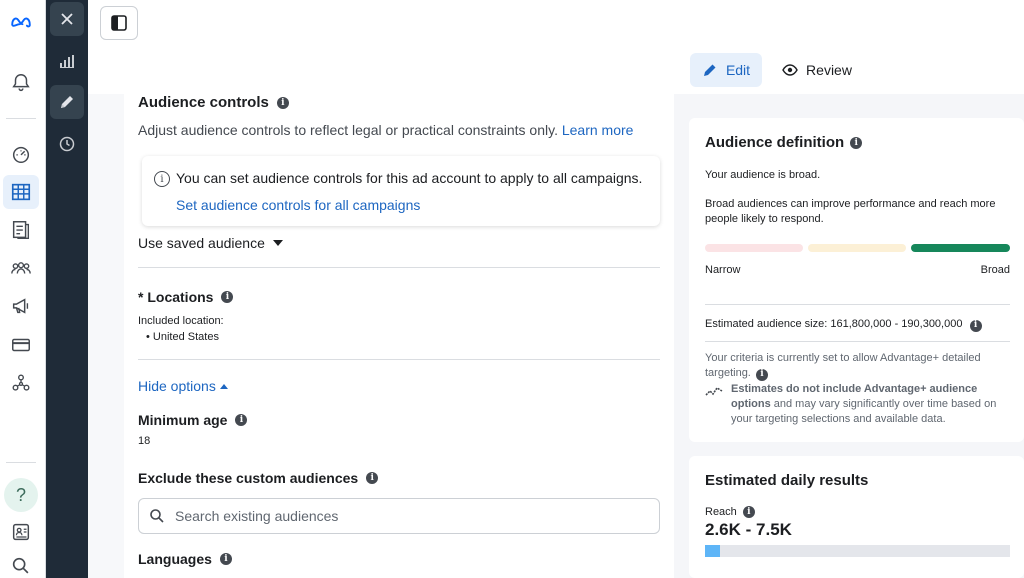 The width and height of the screenshot is (1024, 578). Describe the element at coordinates (223, 386) in the screenshot. I see `caret-up-icon` at that location.